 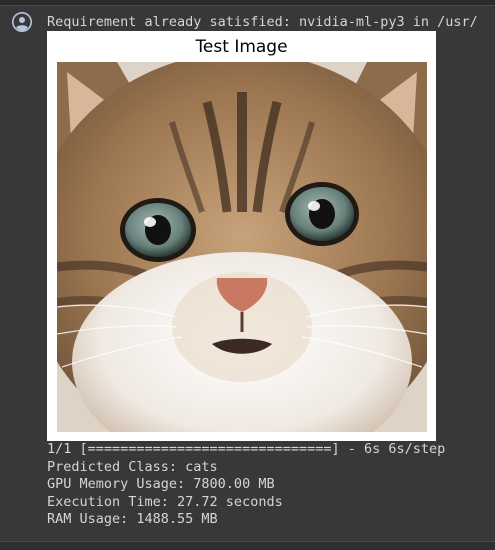 I want to click on execution-time-line: Execution Time: 27.72 seconds, so click(x=165, y=501).